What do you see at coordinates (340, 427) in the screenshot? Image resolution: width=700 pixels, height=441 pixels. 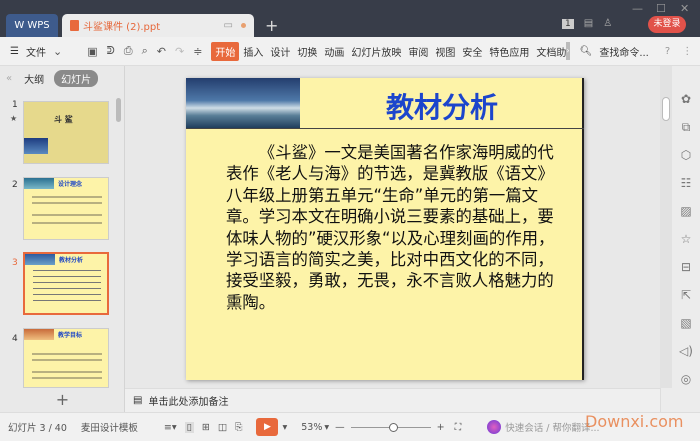 I see `zoom-out-button: —` at bounding box center [340, 427].